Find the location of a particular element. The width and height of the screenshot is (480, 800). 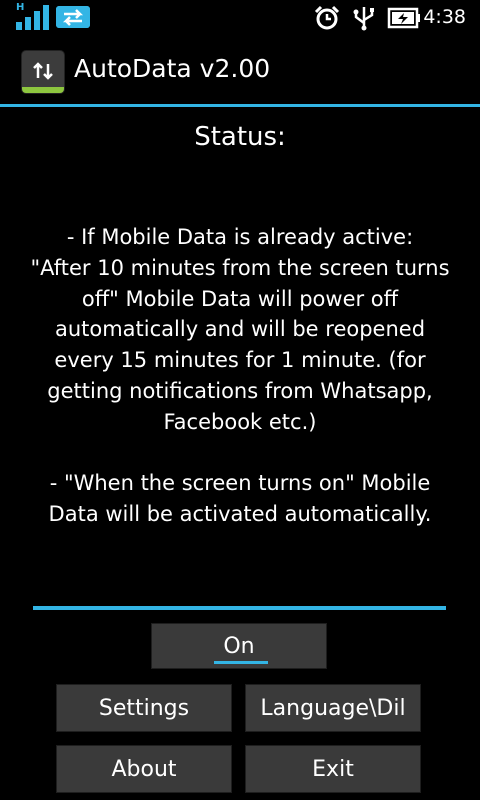

language-button: Language\Dil is located at coordinates (333, 708).